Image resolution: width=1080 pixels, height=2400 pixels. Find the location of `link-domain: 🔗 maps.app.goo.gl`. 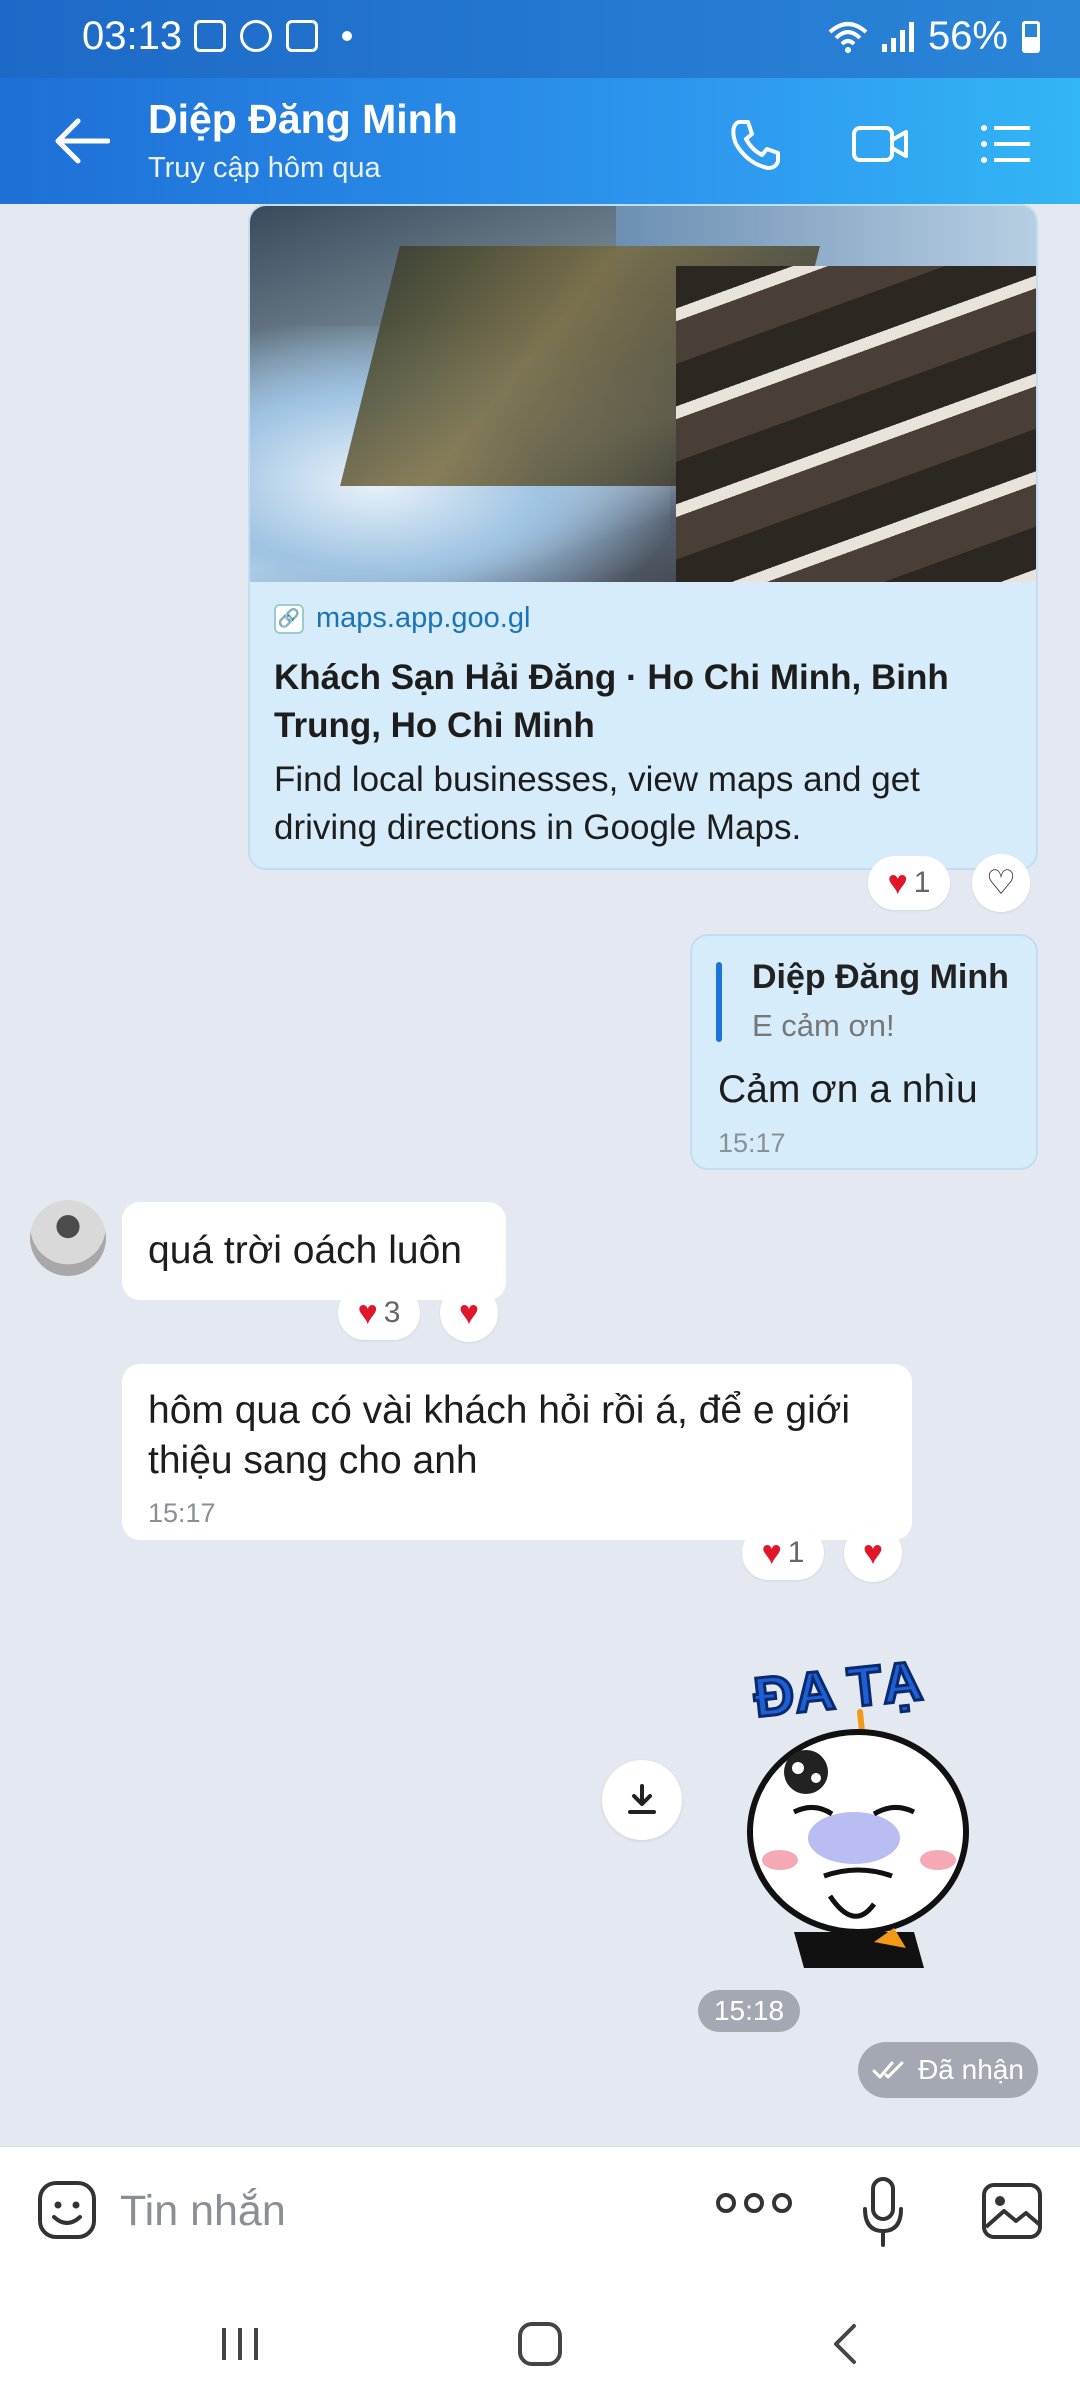

link-domain: 🔗 maps.app.goo.gl is located at coordinates (402, 618).